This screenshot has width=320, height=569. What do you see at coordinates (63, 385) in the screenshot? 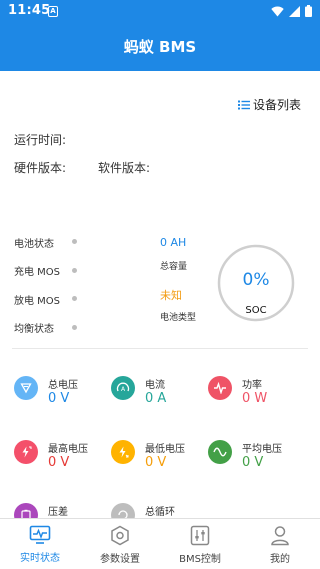
I see `metric-label: 总电压` at bounding box center [63, 385].